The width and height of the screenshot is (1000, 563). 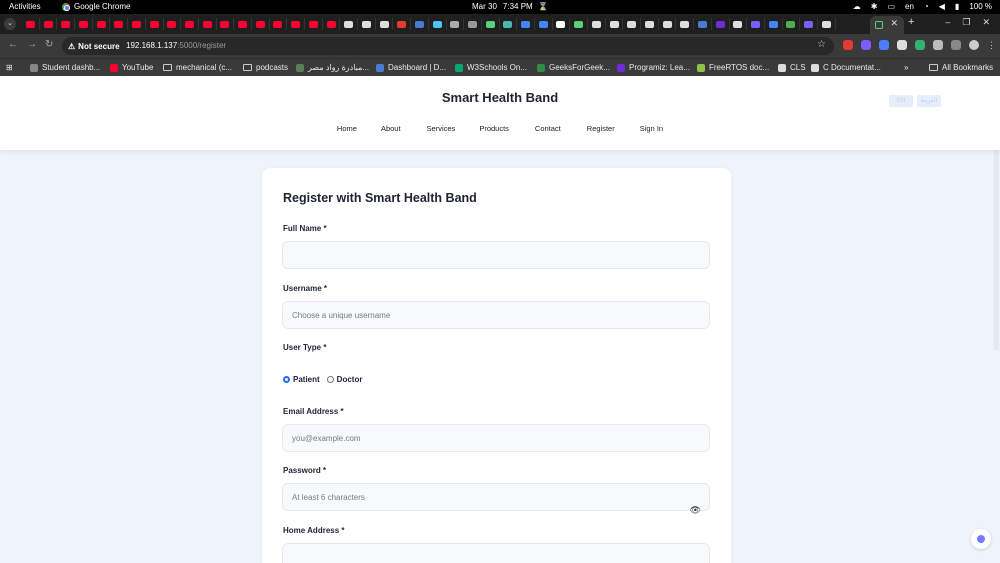 What do you see at coordinates (131, 67) in the screenshot?
I see `bookmark-item: YouTube` at bounding box center [131, 67].